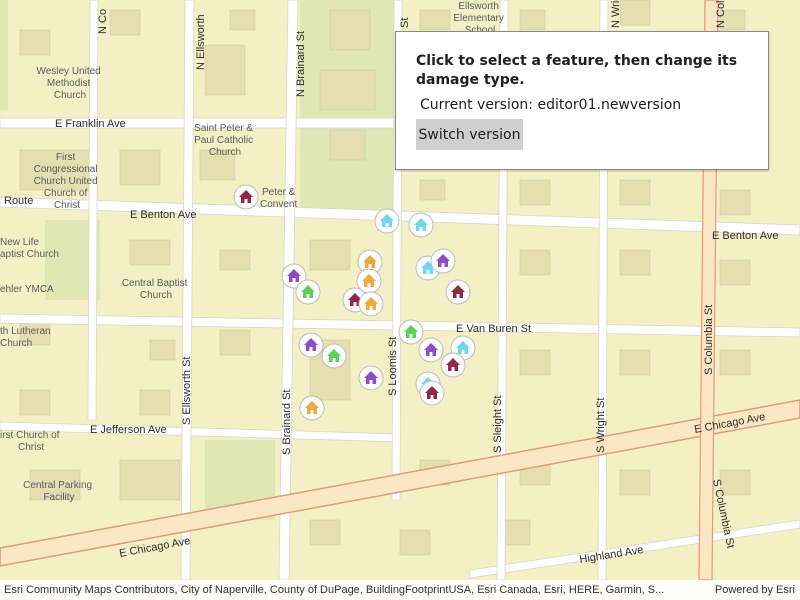 This screenshot has width=800, height=600. Describe the element at coordinates (27, 289) in the screenshot. I see `label-ymca: ehler YMCA` at that location.